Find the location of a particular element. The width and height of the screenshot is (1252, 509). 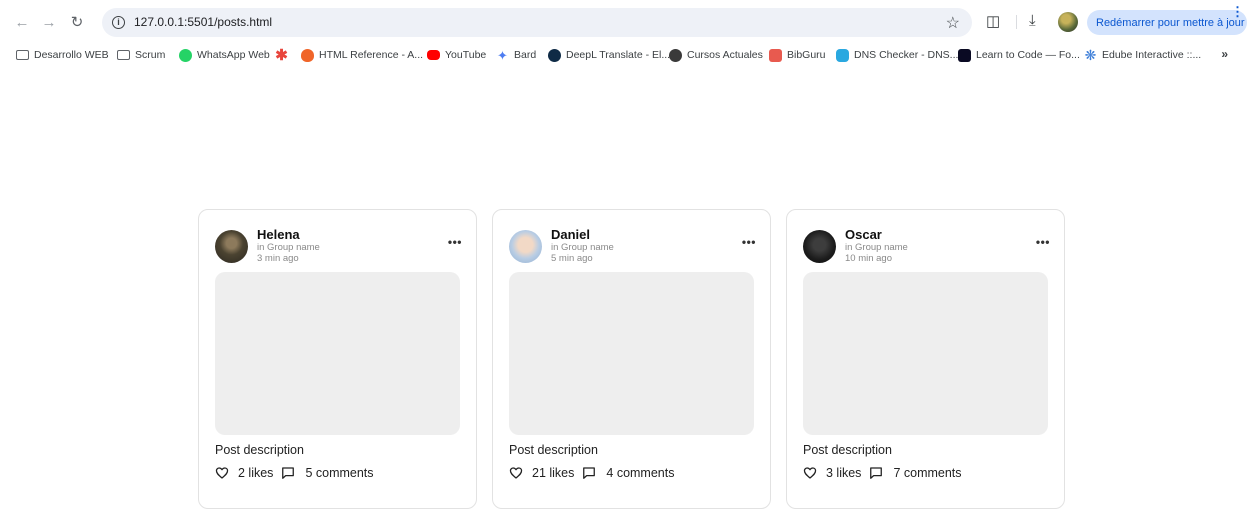

bookmark-whatsapp: WhatsApp Web is located at coordinates (224, 55).